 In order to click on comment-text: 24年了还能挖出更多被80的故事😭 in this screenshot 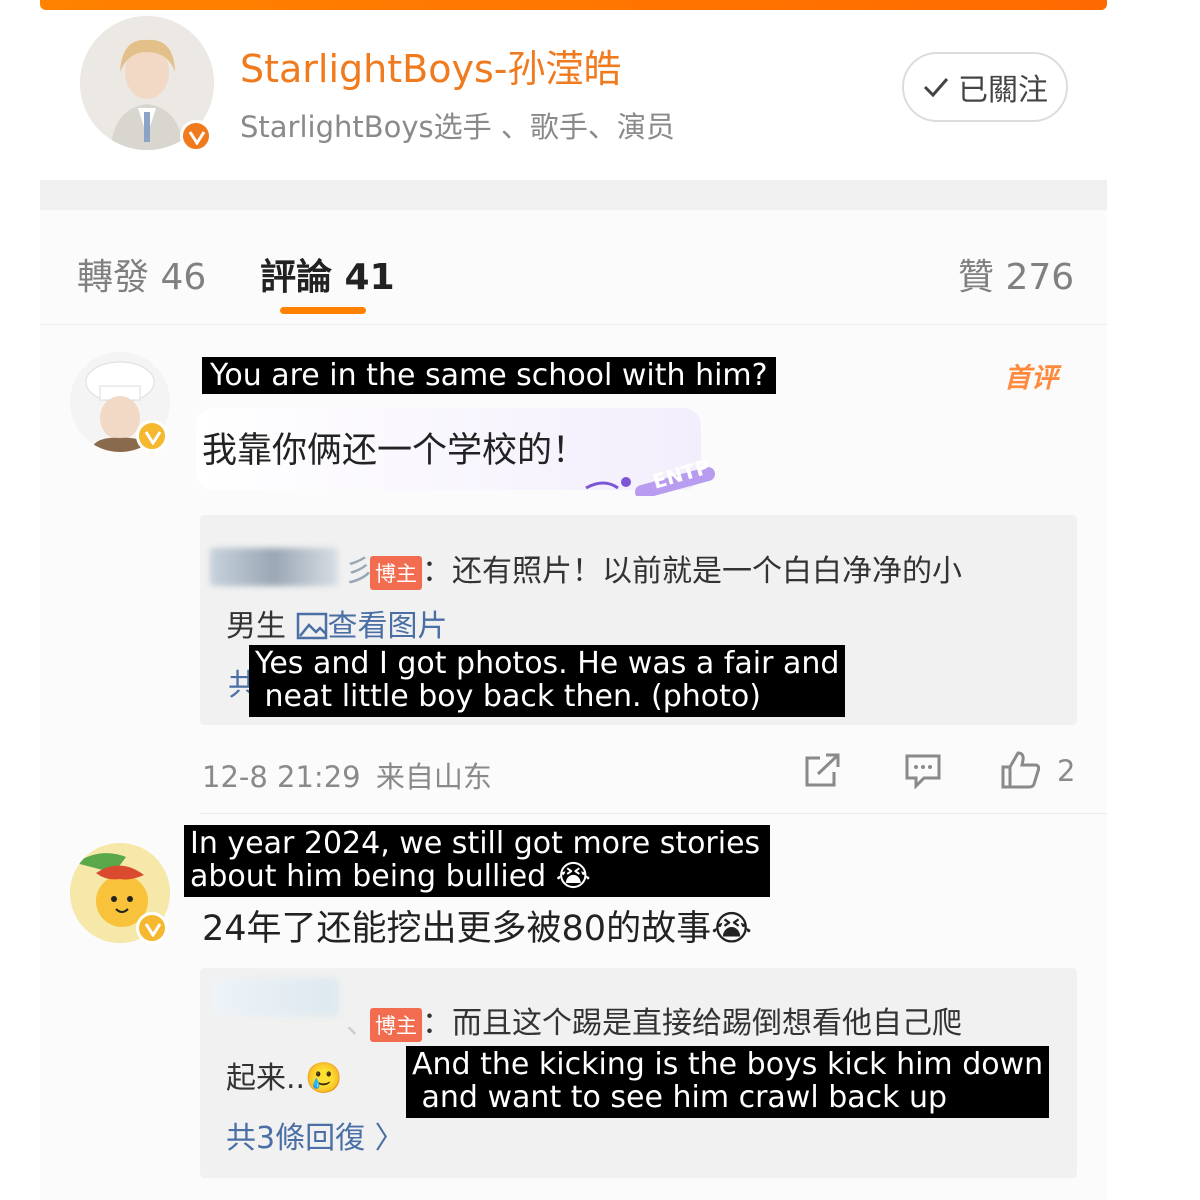, I will do `click(477, 929)`.